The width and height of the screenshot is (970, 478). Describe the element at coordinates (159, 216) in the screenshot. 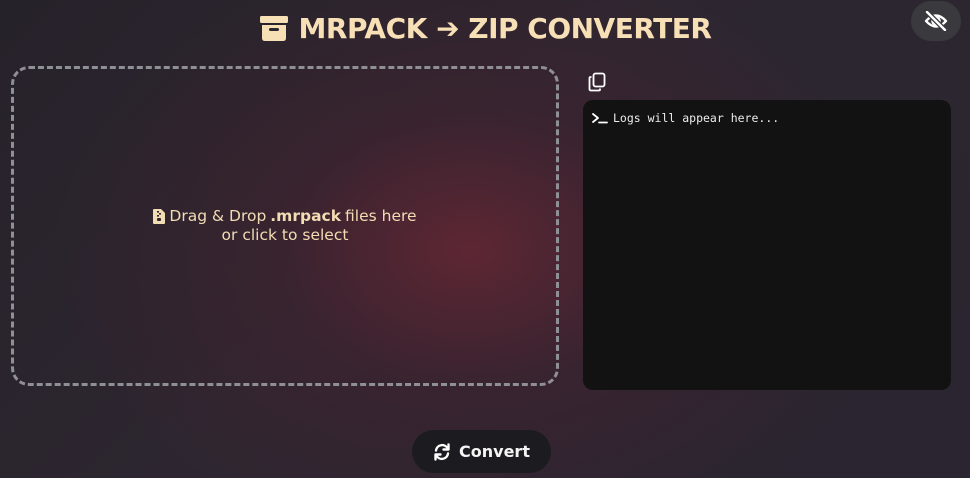

I see `file-zipper-icon` at that location.